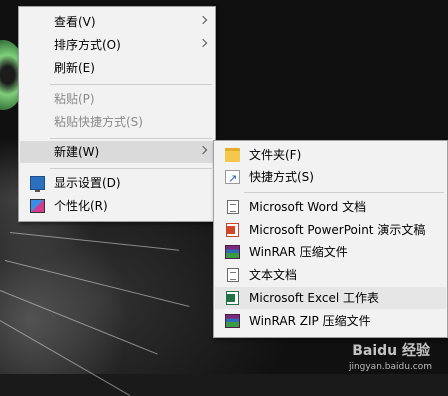 The width and height of the screenshot is (448, 396). I want to click on submenu-item-label: WinRAR ZIP 压缩文件, so click(310, 321).